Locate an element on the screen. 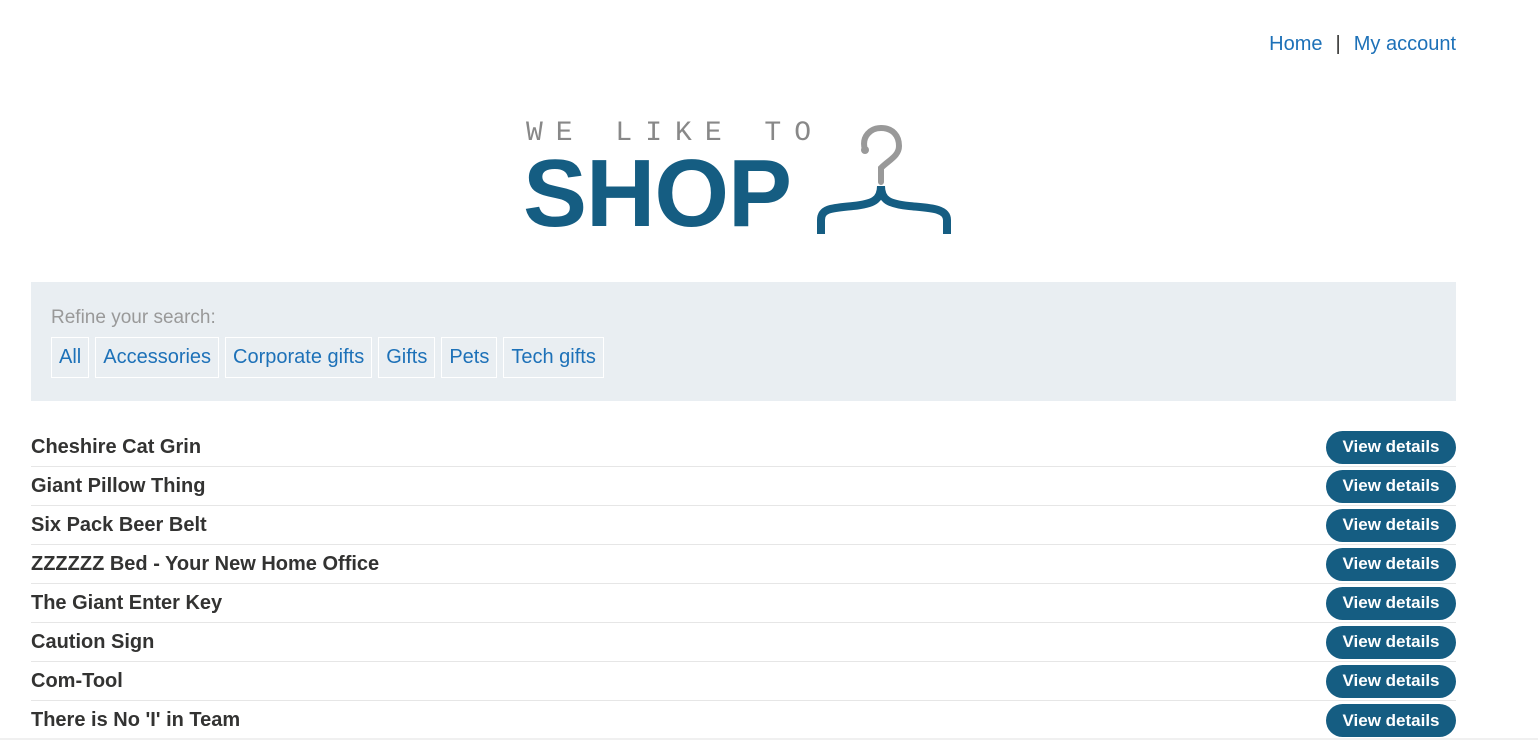 The height and width of the screenshot is (740, 1538). product-name: Caution Sign is located at coordinates (93, 641).